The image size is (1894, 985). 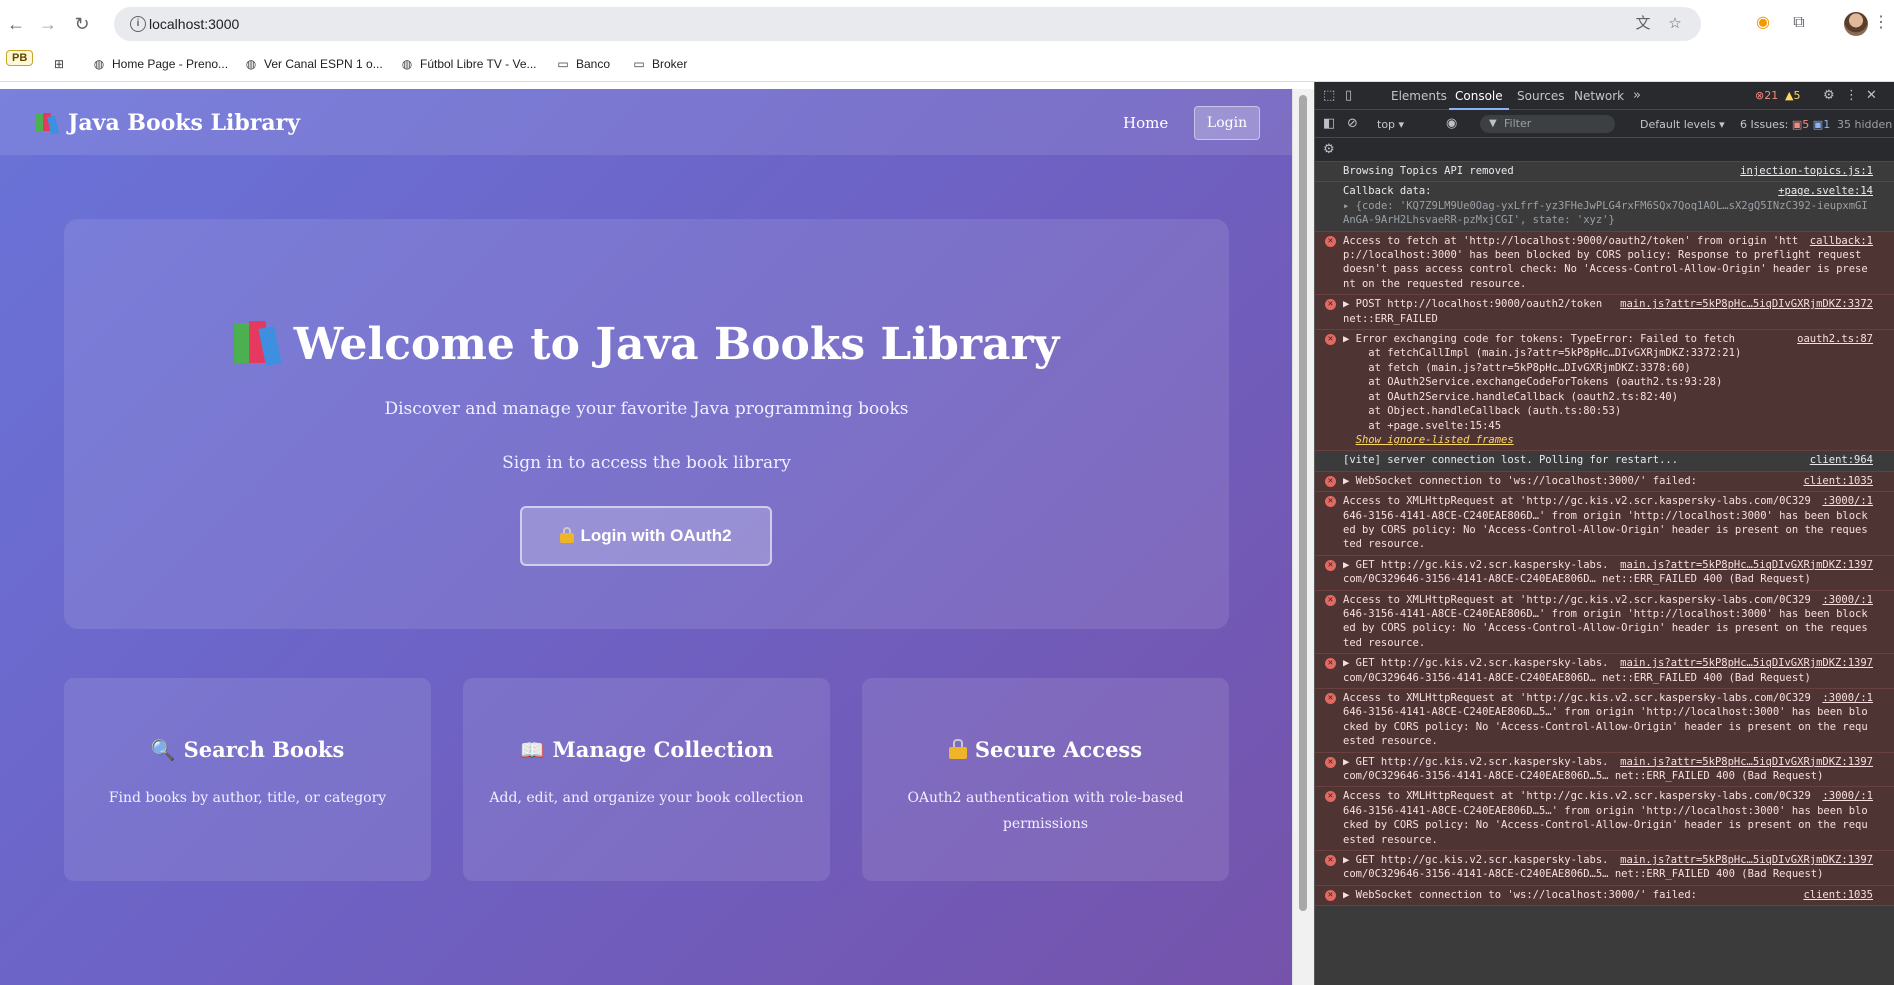 I want to click on log-levels-dropdown: Default levels ▾, so click(x=1682, y=124).